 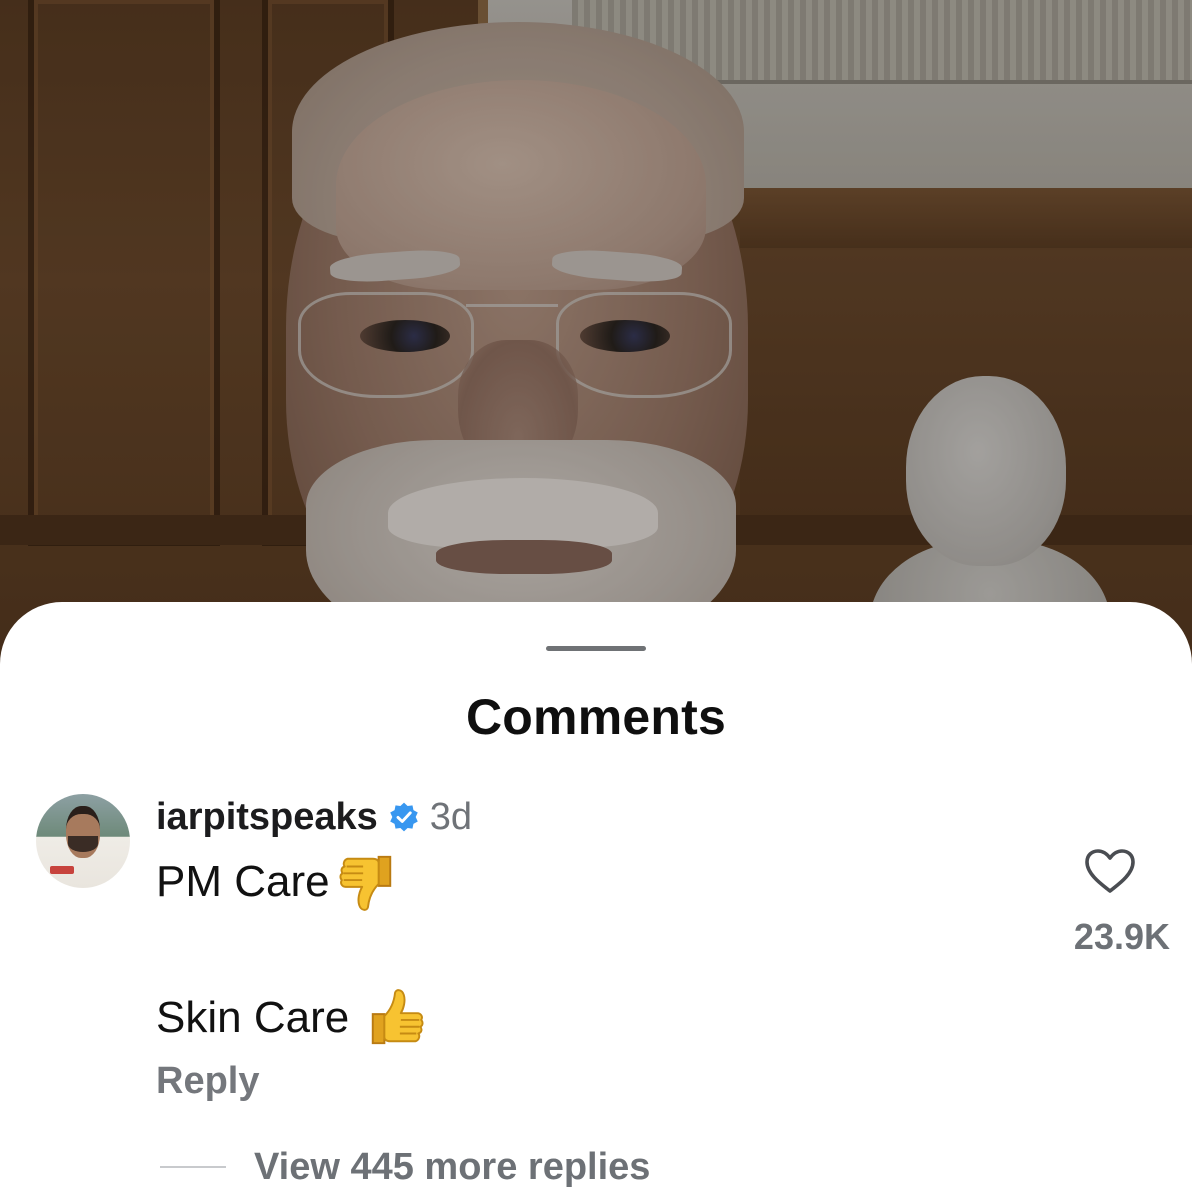 I want to click on comment-text-line: Skin Care, so click(x=291, y=1018).